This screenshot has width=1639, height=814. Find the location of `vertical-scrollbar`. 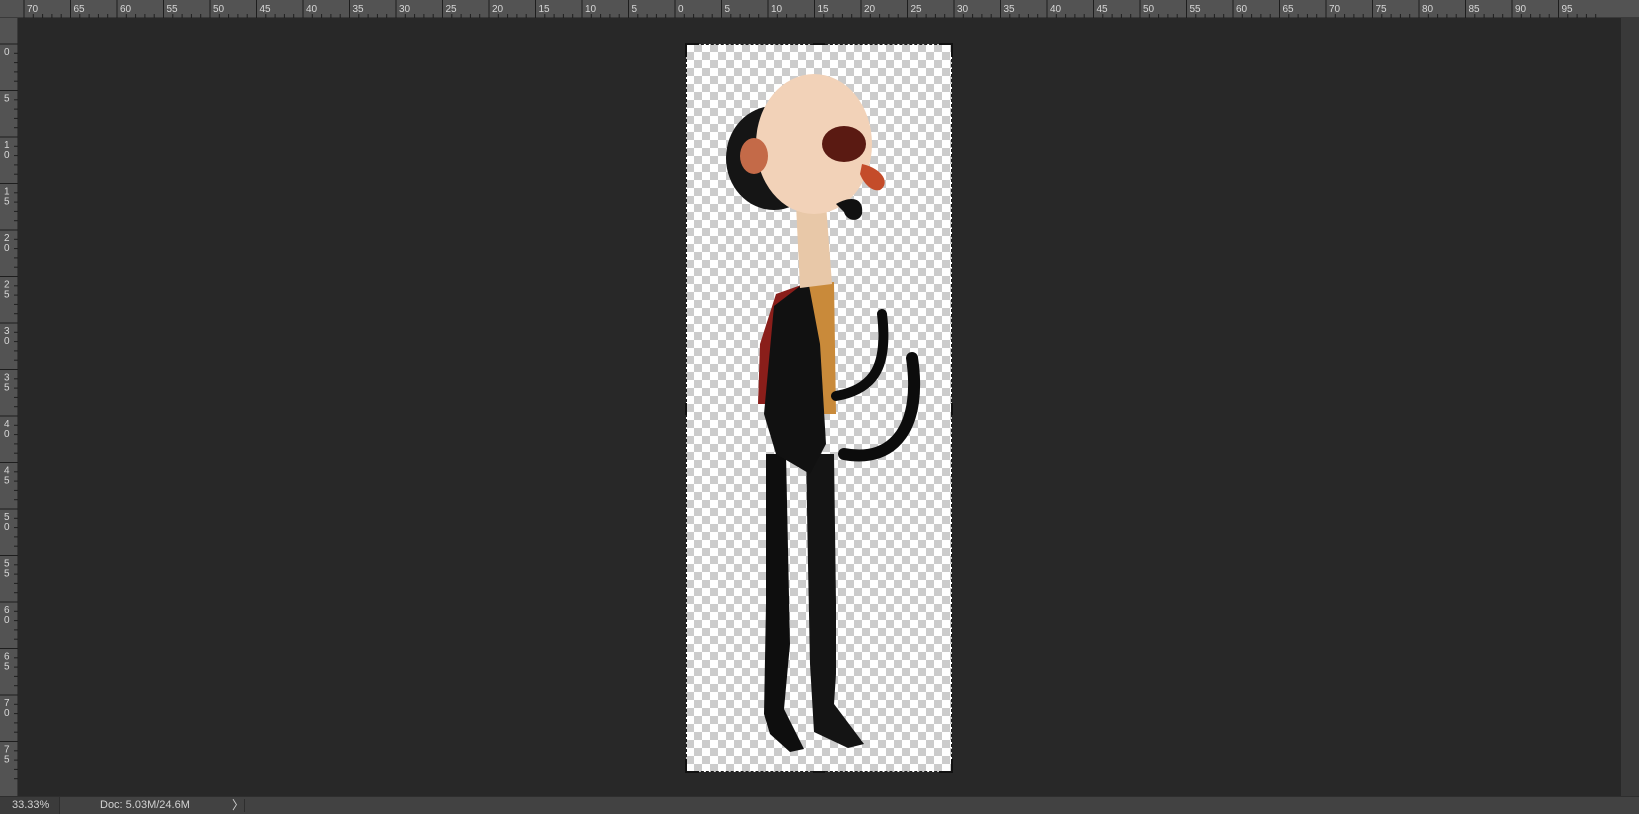

vertical-scrollbar is located at coordinates (1630, 407).